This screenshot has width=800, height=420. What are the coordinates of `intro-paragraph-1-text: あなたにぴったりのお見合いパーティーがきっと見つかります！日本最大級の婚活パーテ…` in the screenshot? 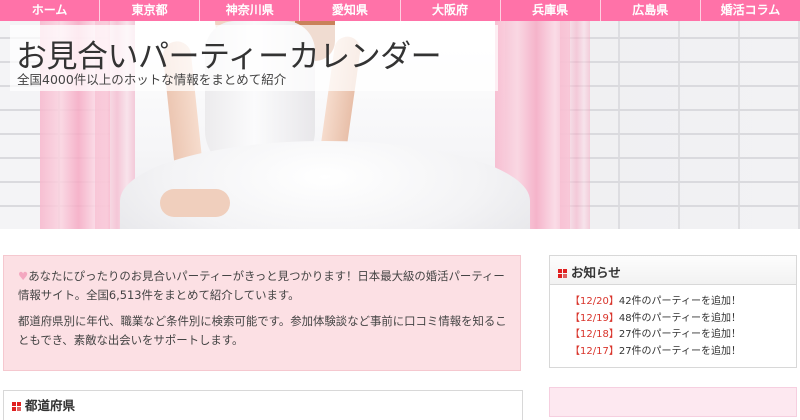 It's located at (261, 285).